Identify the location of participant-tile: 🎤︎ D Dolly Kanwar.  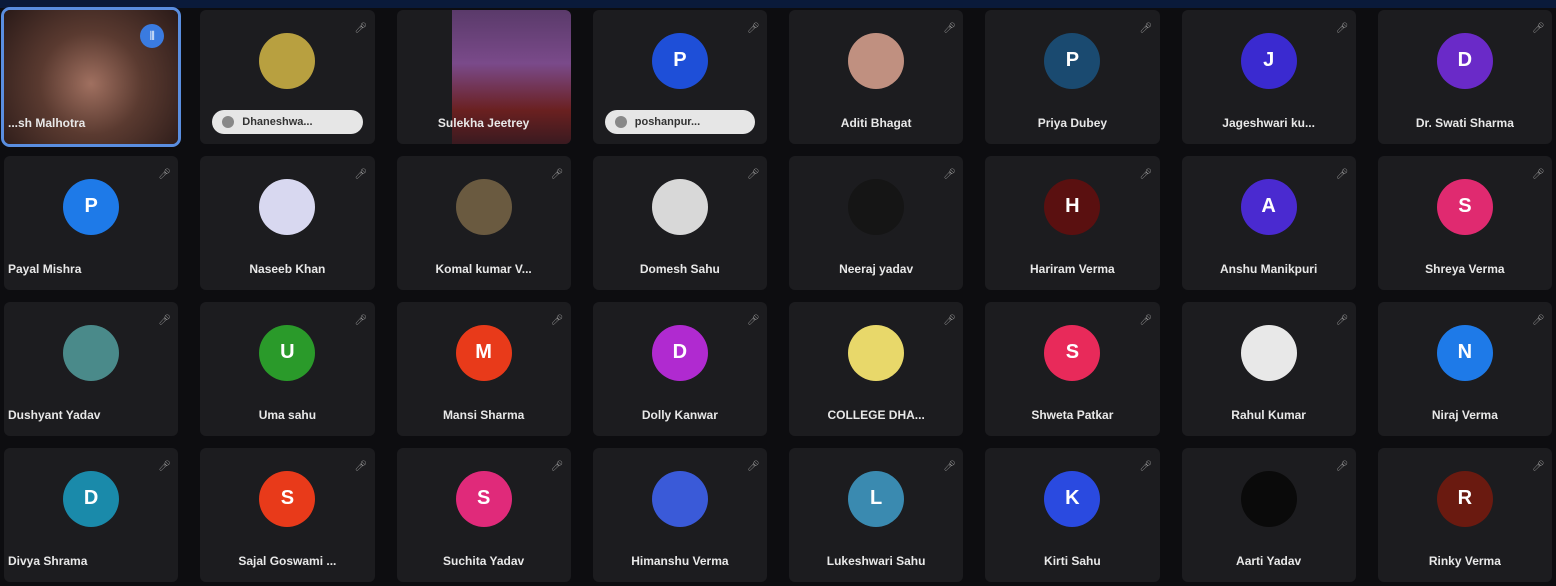
(679, 369).